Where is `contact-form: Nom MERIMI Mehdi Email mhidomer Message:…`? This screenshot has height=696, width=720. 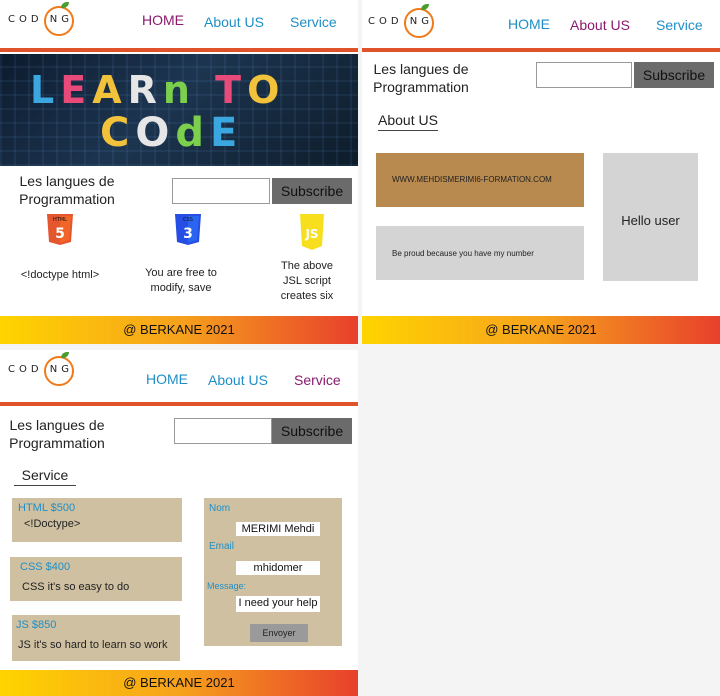
contact-form: Nom MERIMI Mehdi Email mhidomer Message:… is located at coordinates (273, 572).